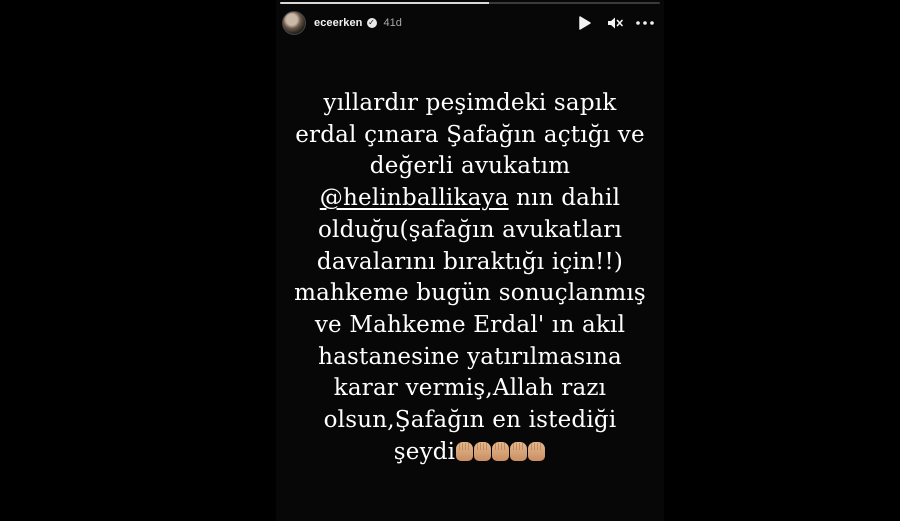  What do you see at coordinates (470, 134) in the screenshot?
I see `story-text-line: erdal çınara Şafağın açtığı ve` at bounding box center [470, 134].